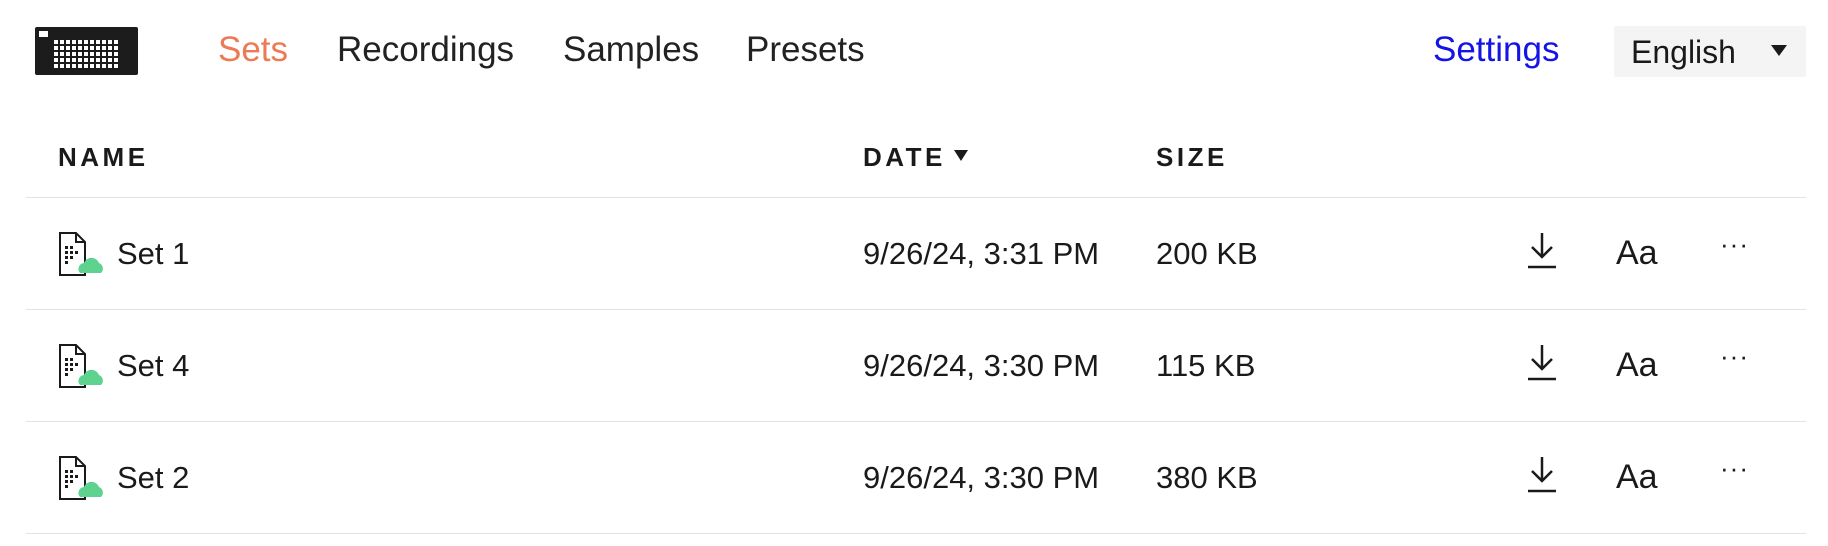 This screenshot has height=546, width=1828. What do you see at coordinates (86, 51) in the screenshot?
I see `pad-grid-logo-icon` at bounding box center [86, 51].